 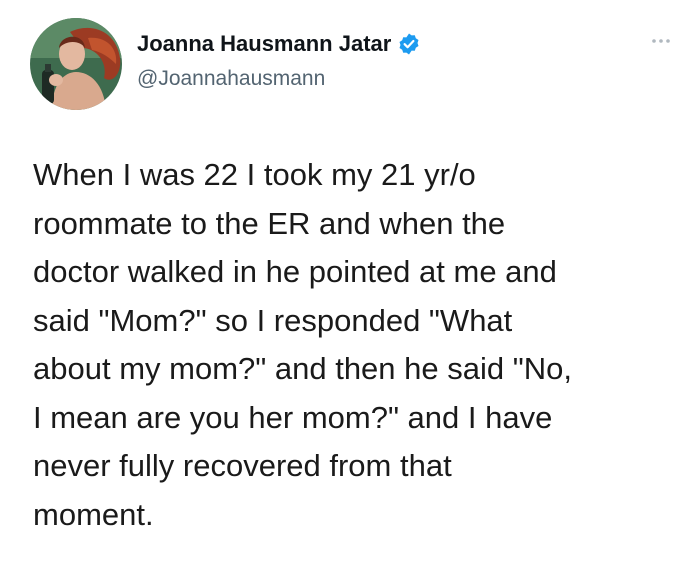 I want to click on author-display-name: Joanna Hausmann Jatar, so click(x=264, y=44).